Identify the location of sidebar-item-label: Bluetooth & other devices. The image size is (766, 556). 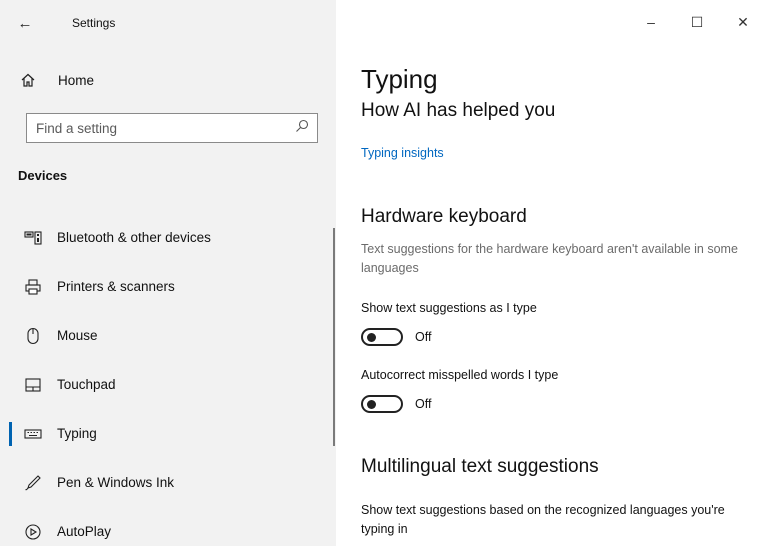
(134, 237).